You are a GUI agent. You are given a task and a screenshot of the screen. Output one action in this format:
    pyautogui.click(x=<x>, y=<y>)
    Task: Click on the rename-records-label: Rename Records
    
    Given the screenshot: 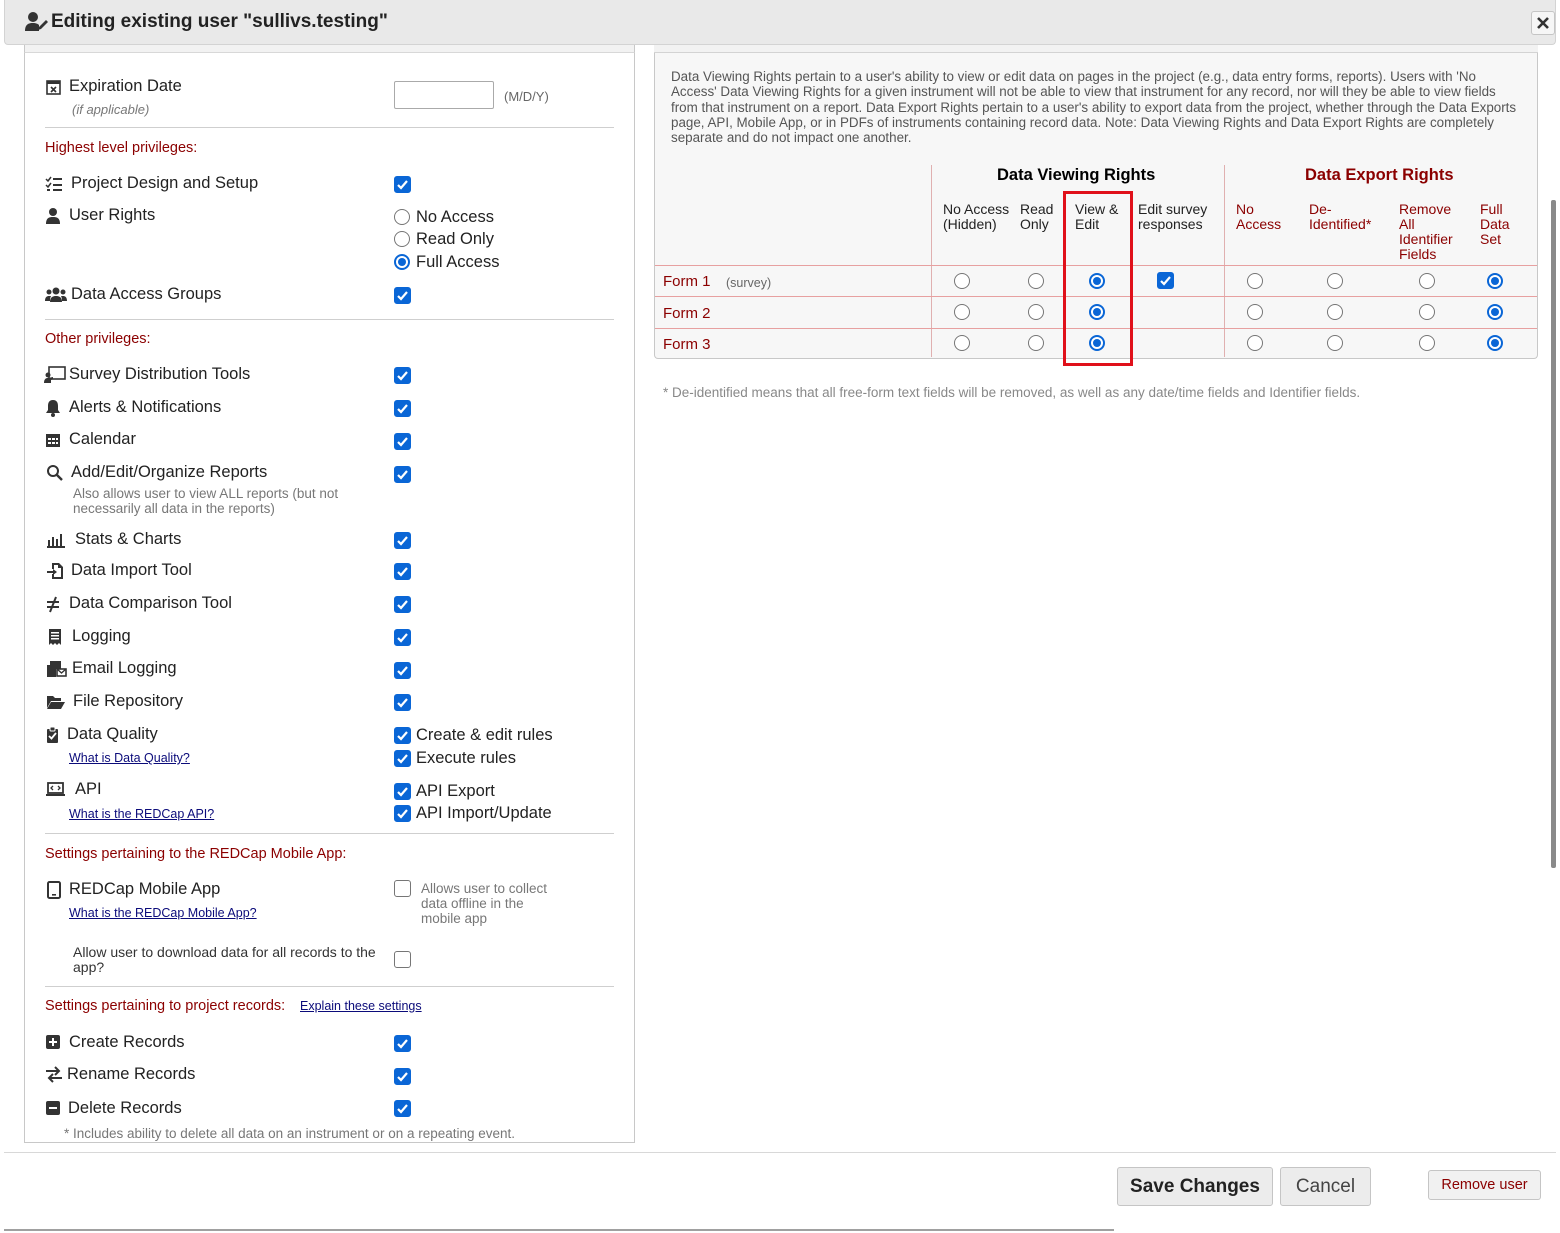 What is the action you would take?
    pyautogui.click(x=131, y=1074)
    